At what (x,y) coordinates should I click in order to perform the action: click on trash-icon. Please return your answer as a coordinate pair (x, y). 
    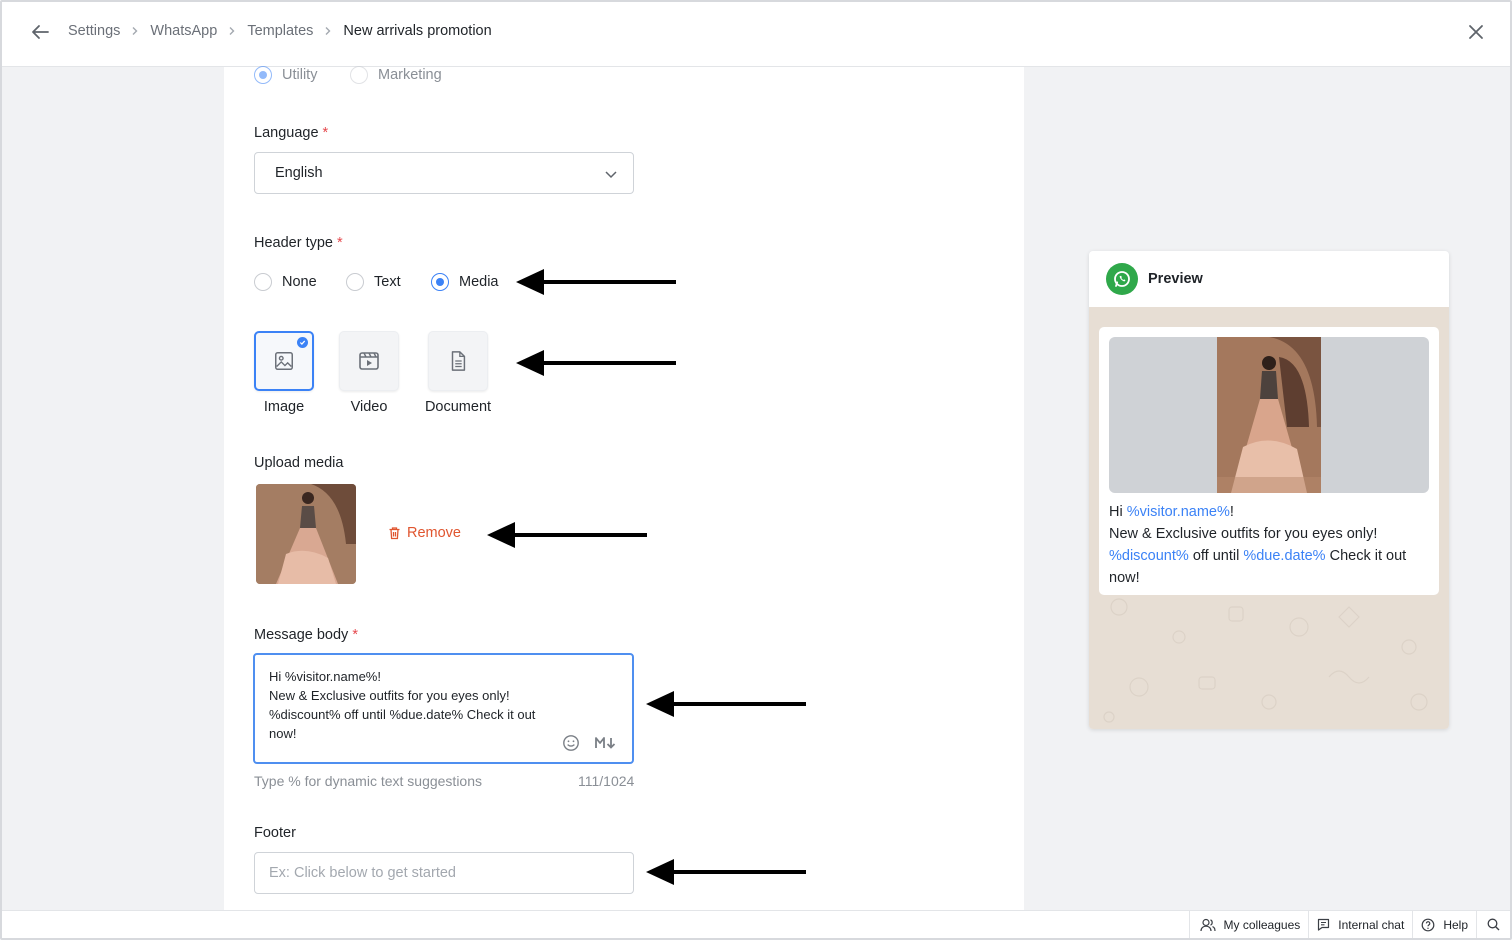
    Looking at the image, I should click on (394, 533).